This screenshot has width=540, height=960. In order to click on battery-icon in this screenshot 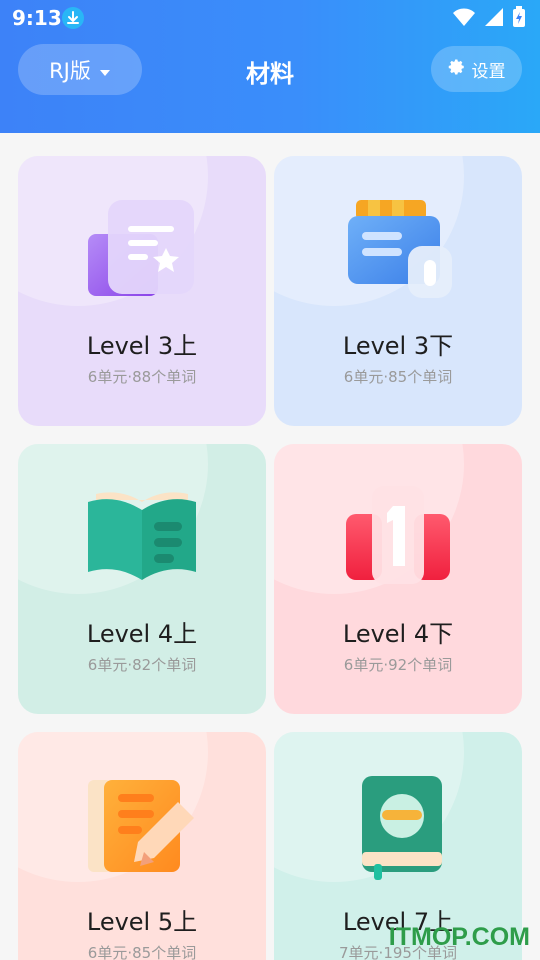, I will do `click(519, 19)`.